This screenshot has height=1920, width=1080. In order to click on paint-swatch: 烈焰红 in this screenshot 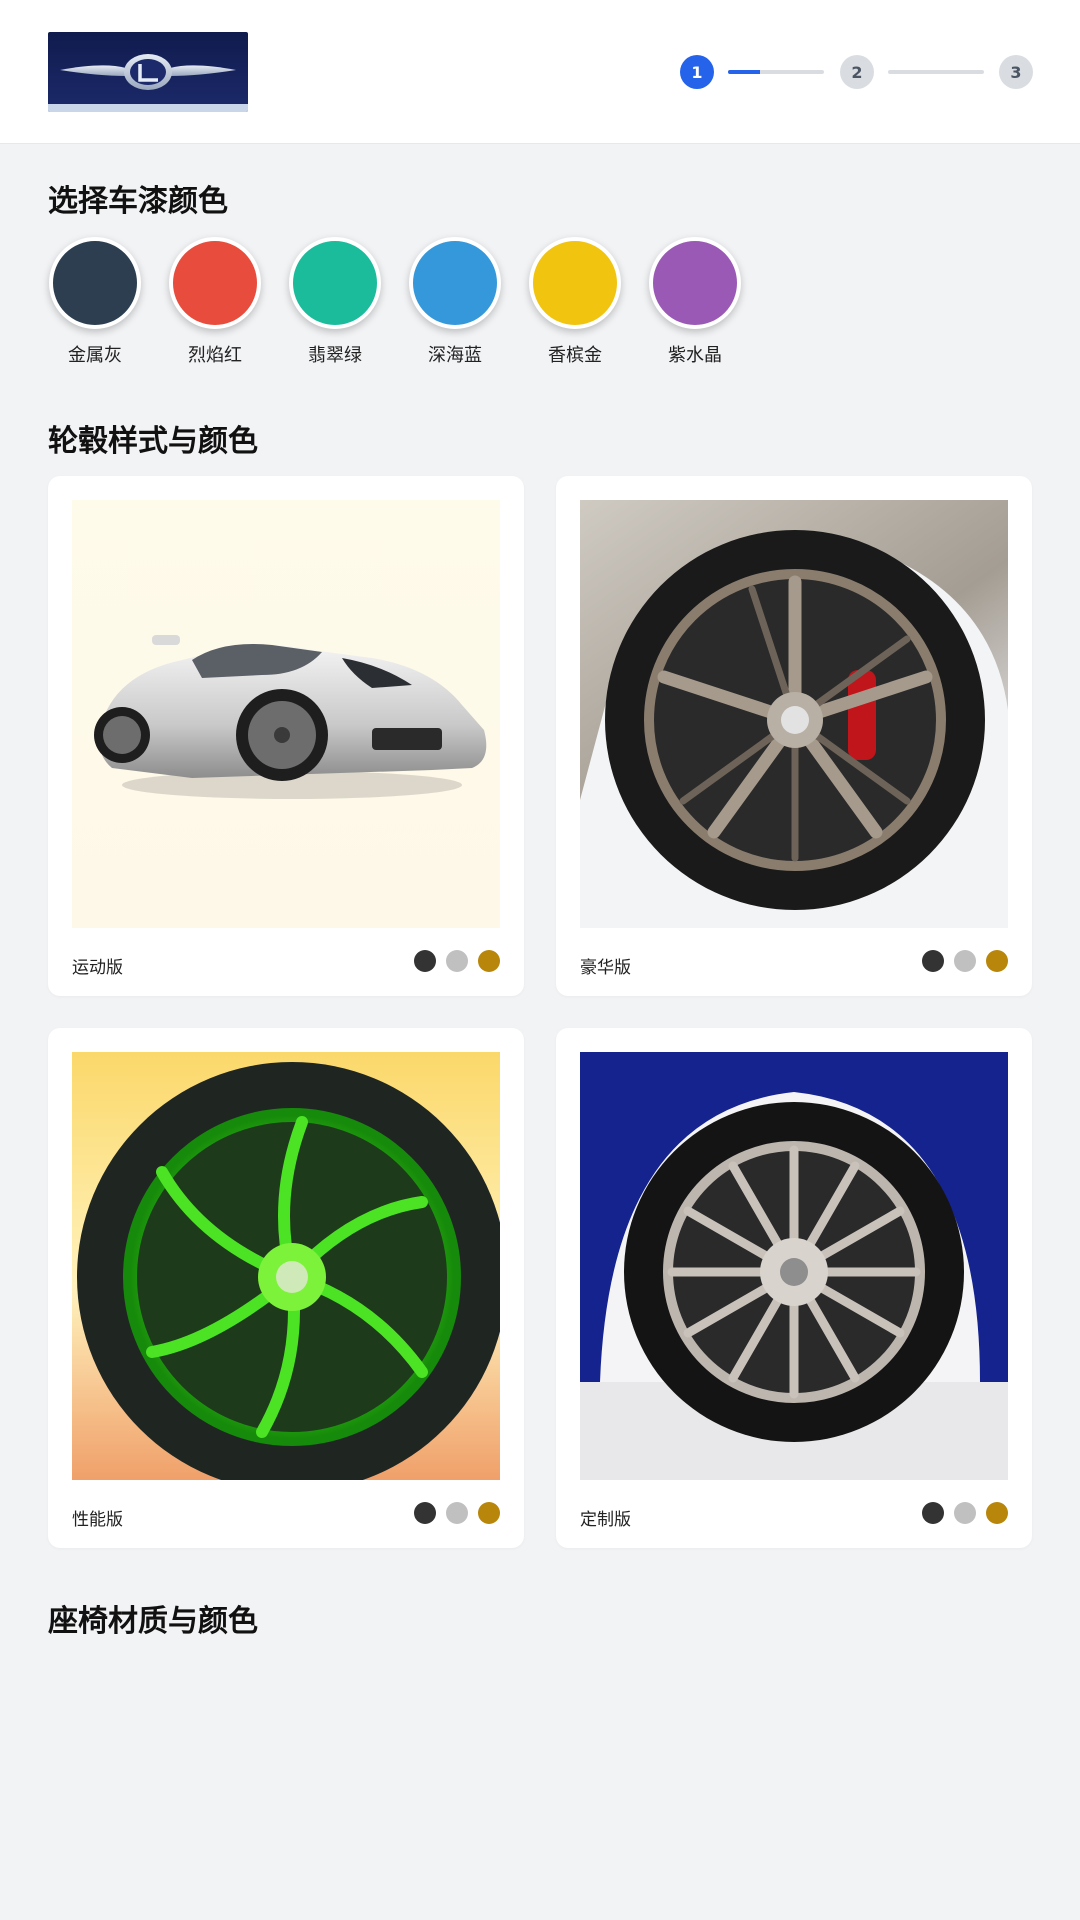, I will do `click(215, 302)`.